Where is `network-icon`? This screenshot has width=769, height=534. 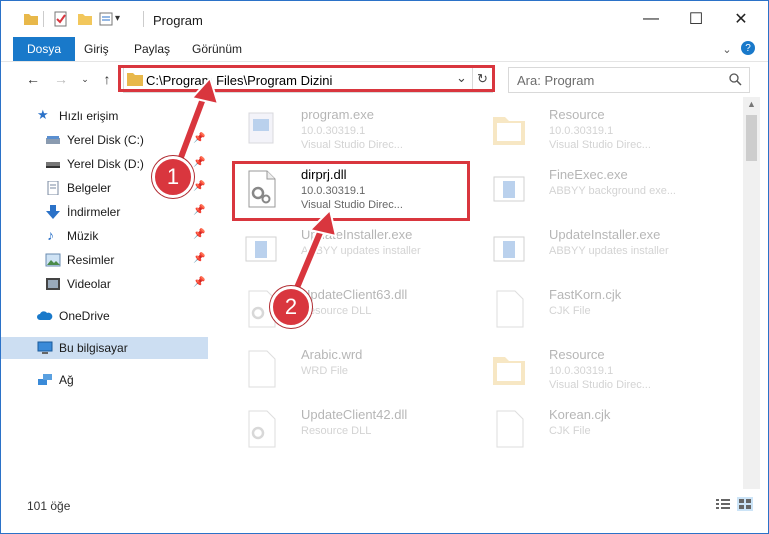 network-icon is located at coordinates (45, 379).